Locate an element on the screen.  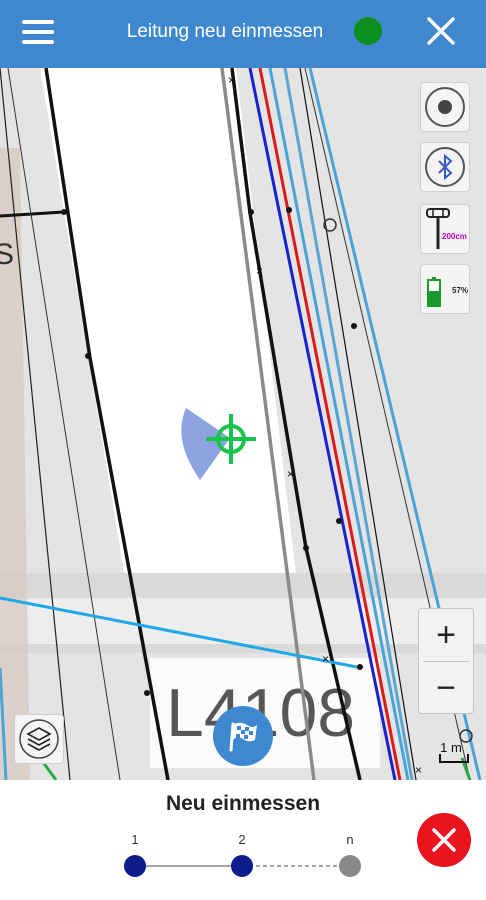
layers-button is located at coordinates (39, 739).